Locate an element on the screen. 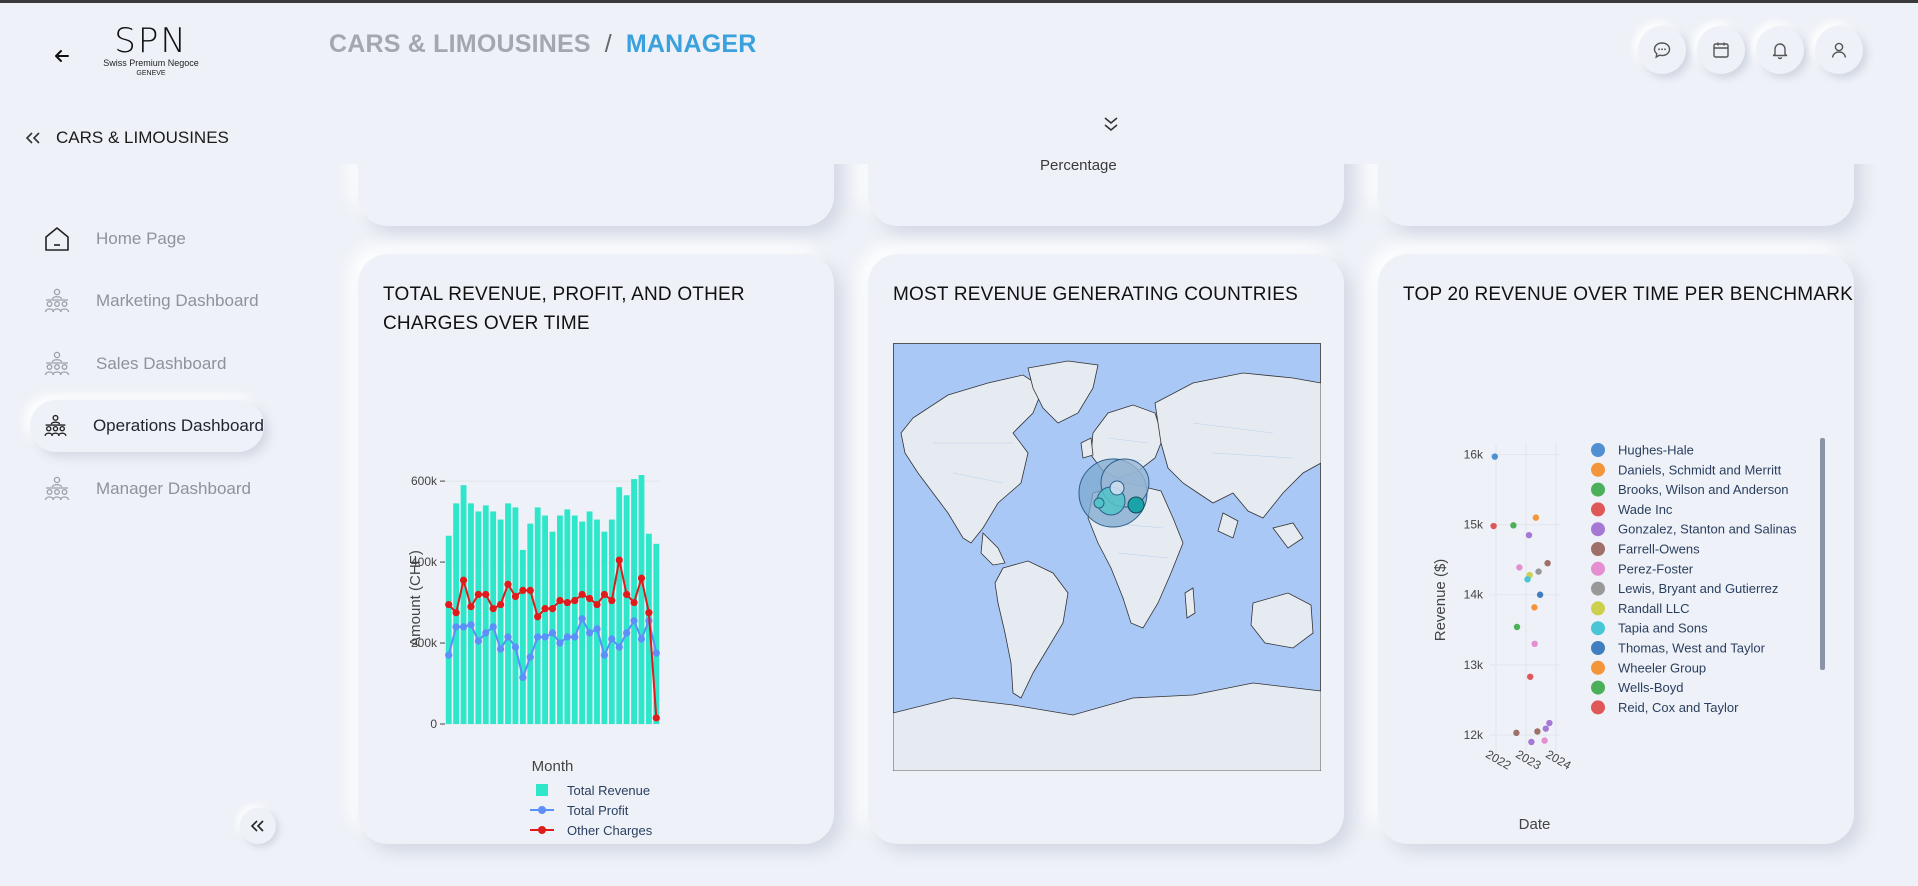 This screenshot has width=1918, height=886. notifications-button is located at coordinates (1780, 50).